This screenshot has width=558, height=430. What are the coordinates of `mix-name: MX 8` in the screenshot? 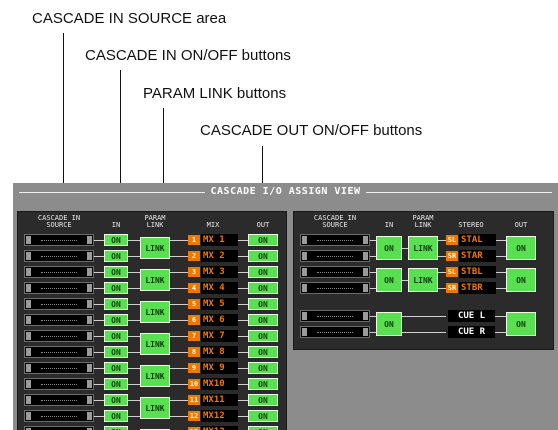 It's located at (219, 352).